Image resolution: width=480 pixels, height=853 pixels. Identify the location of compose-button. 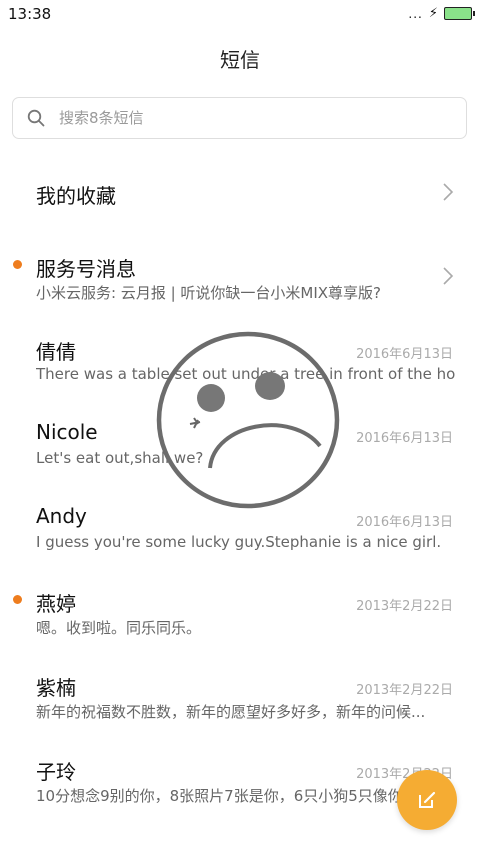
(427, 800).